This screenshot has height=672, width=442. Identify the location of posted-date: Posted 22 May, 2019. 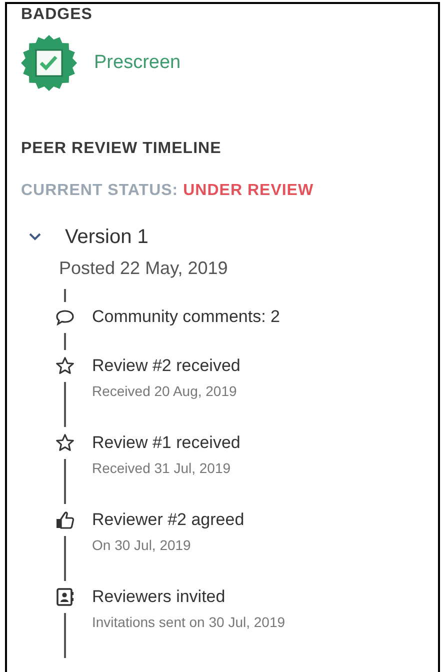
(144, 268).